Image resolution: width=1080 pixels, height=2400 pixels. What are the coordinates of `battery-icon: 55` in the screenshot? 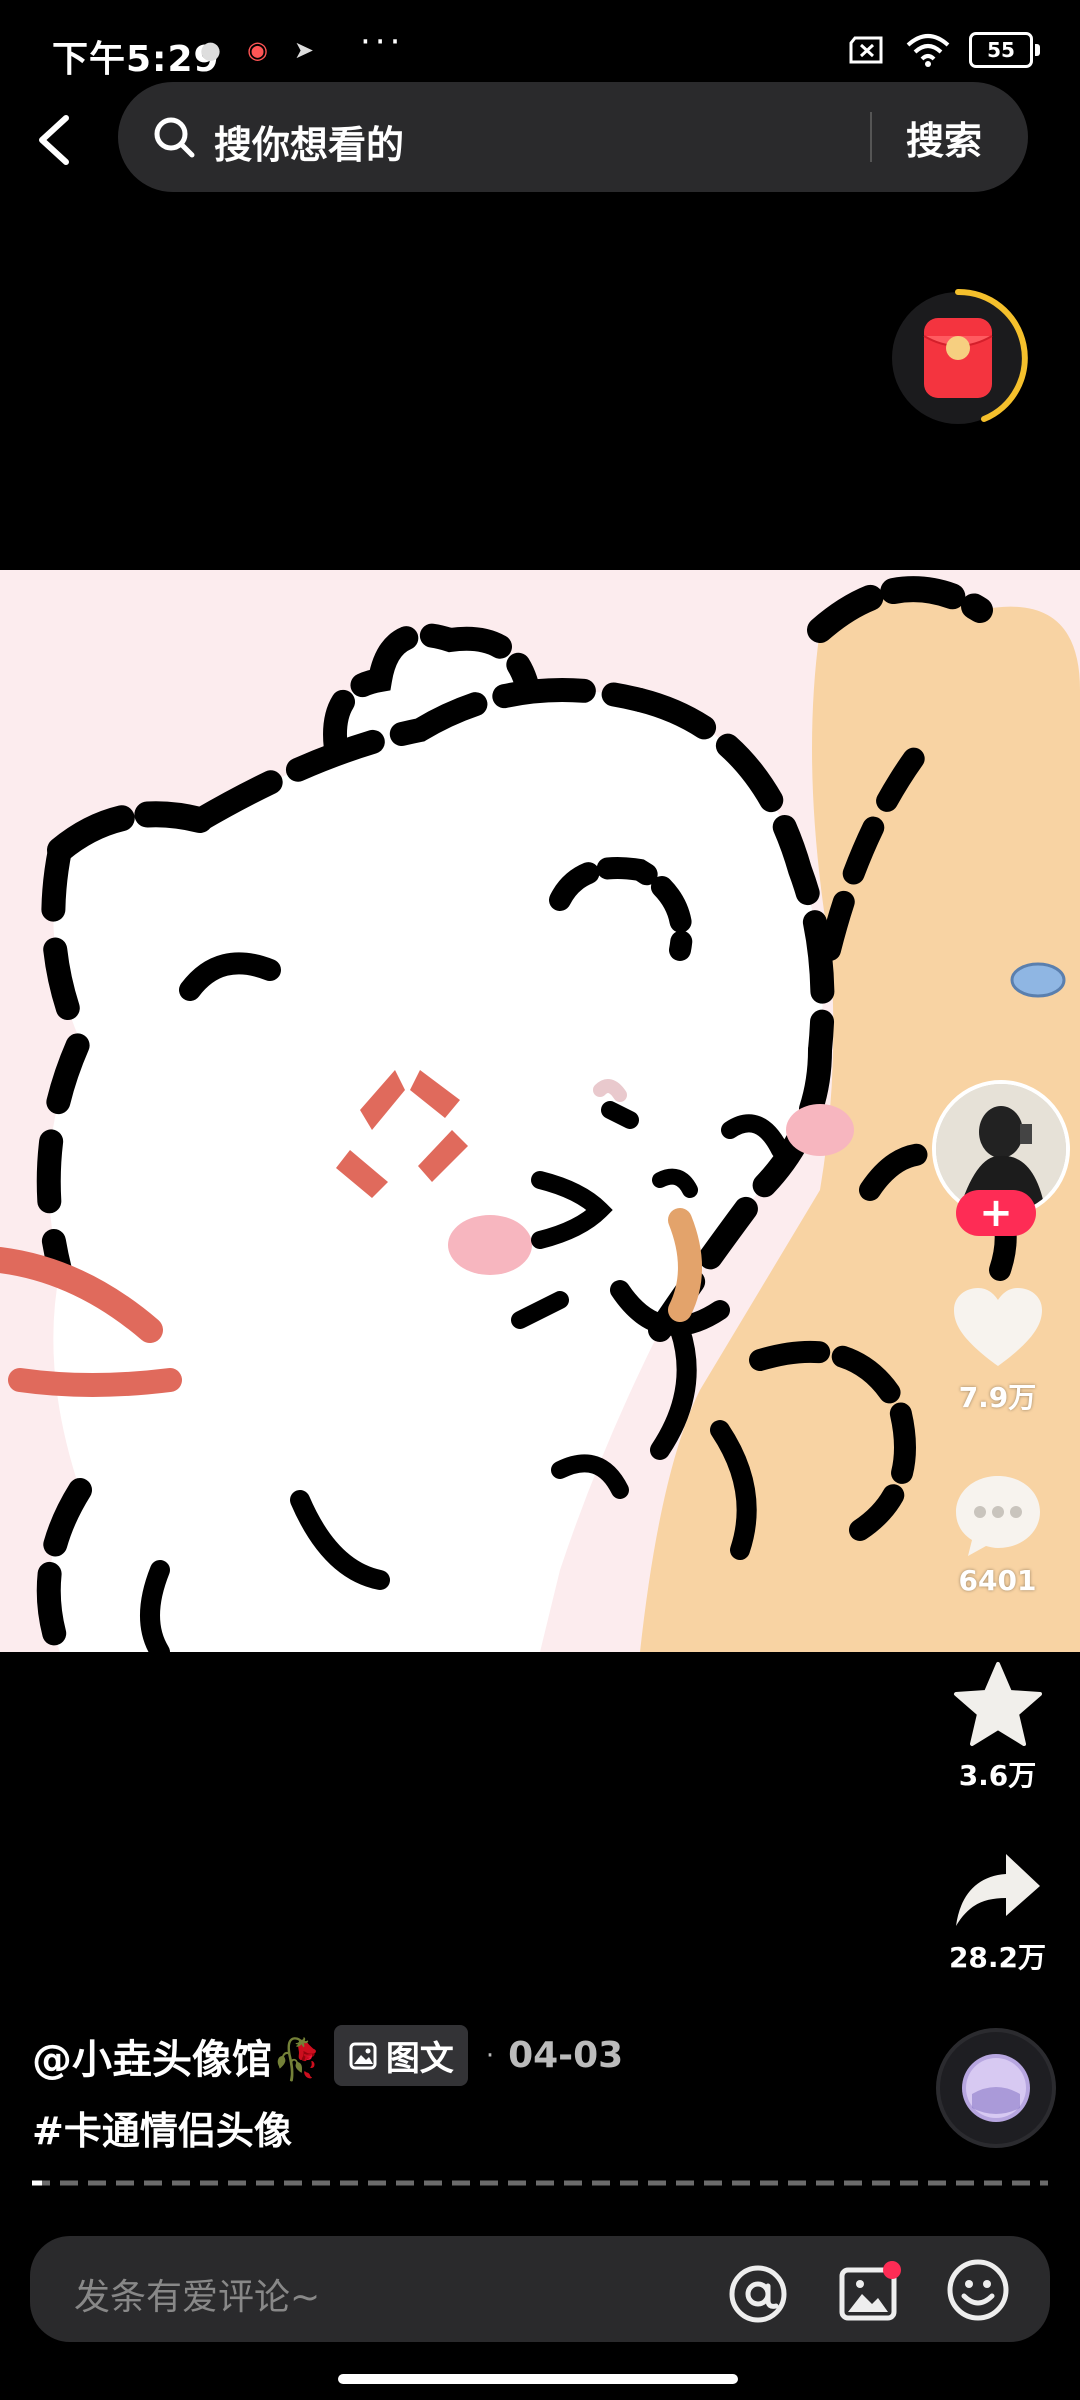 It's located at (1001, 50).